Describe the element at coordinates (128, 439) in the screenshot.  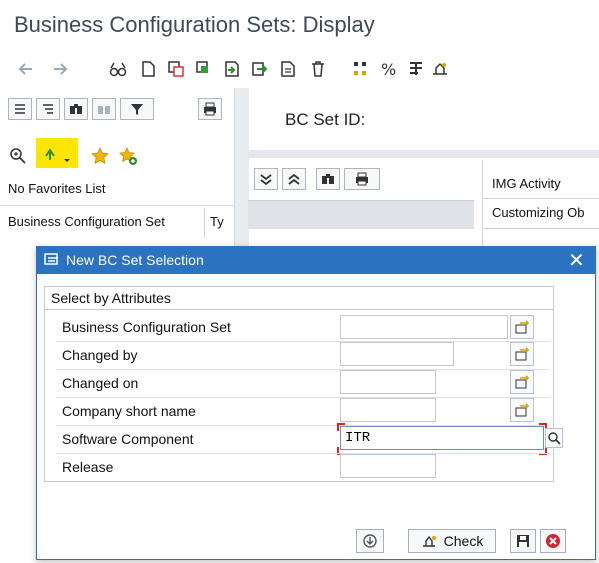
I see `field-label-software-component: Software Component` at that location.